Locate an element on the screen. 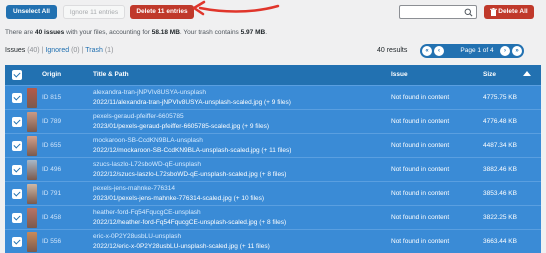 This screenshot has width=546, height=253. file-size: 3822.25 KB is located at coordinates (500, 217).